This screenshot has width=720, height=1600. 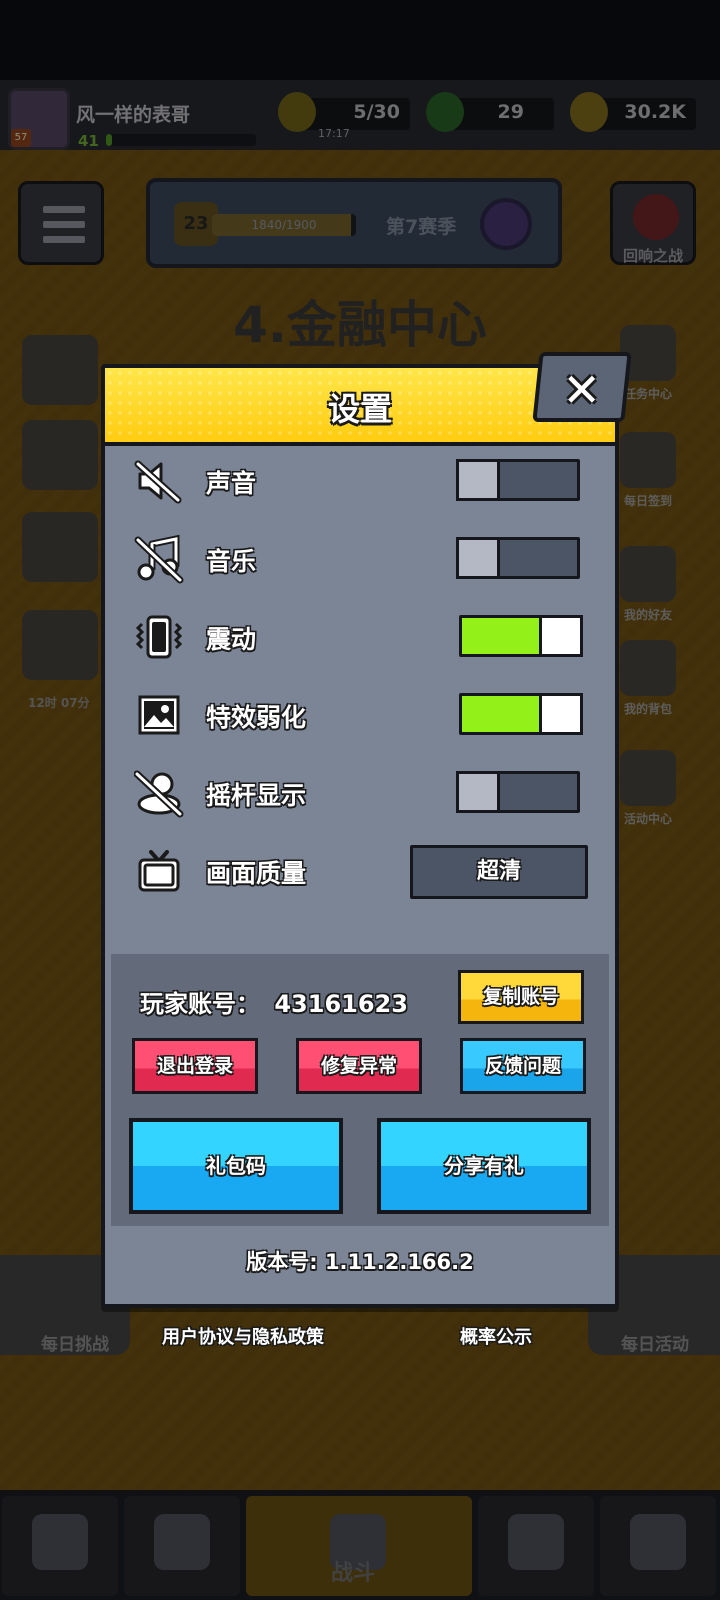 I want to click on joystick-toggle, so click(x=518, y=792).